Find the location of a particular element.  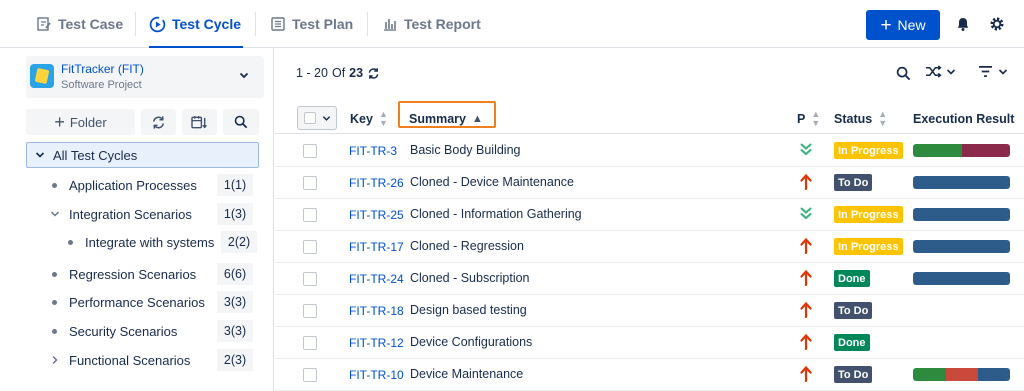

select-all-checkbox is located at coordinates (310, 118).